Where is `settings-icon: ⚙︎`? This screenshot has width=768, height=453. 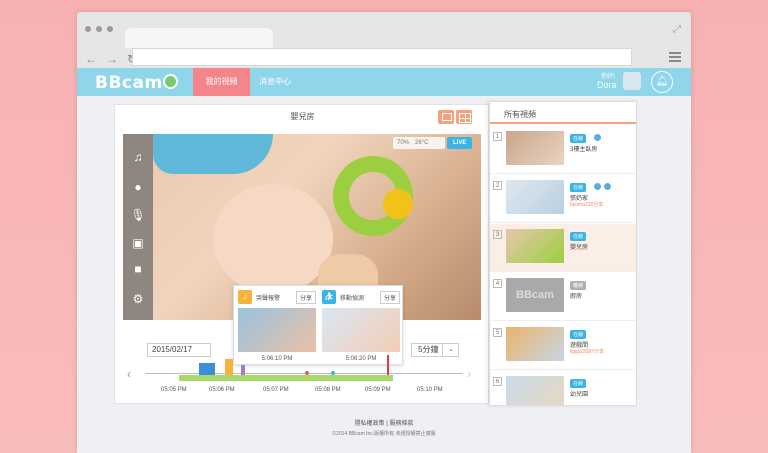 settings-icon: ⚙︎ is located at coordinates (138, 299).